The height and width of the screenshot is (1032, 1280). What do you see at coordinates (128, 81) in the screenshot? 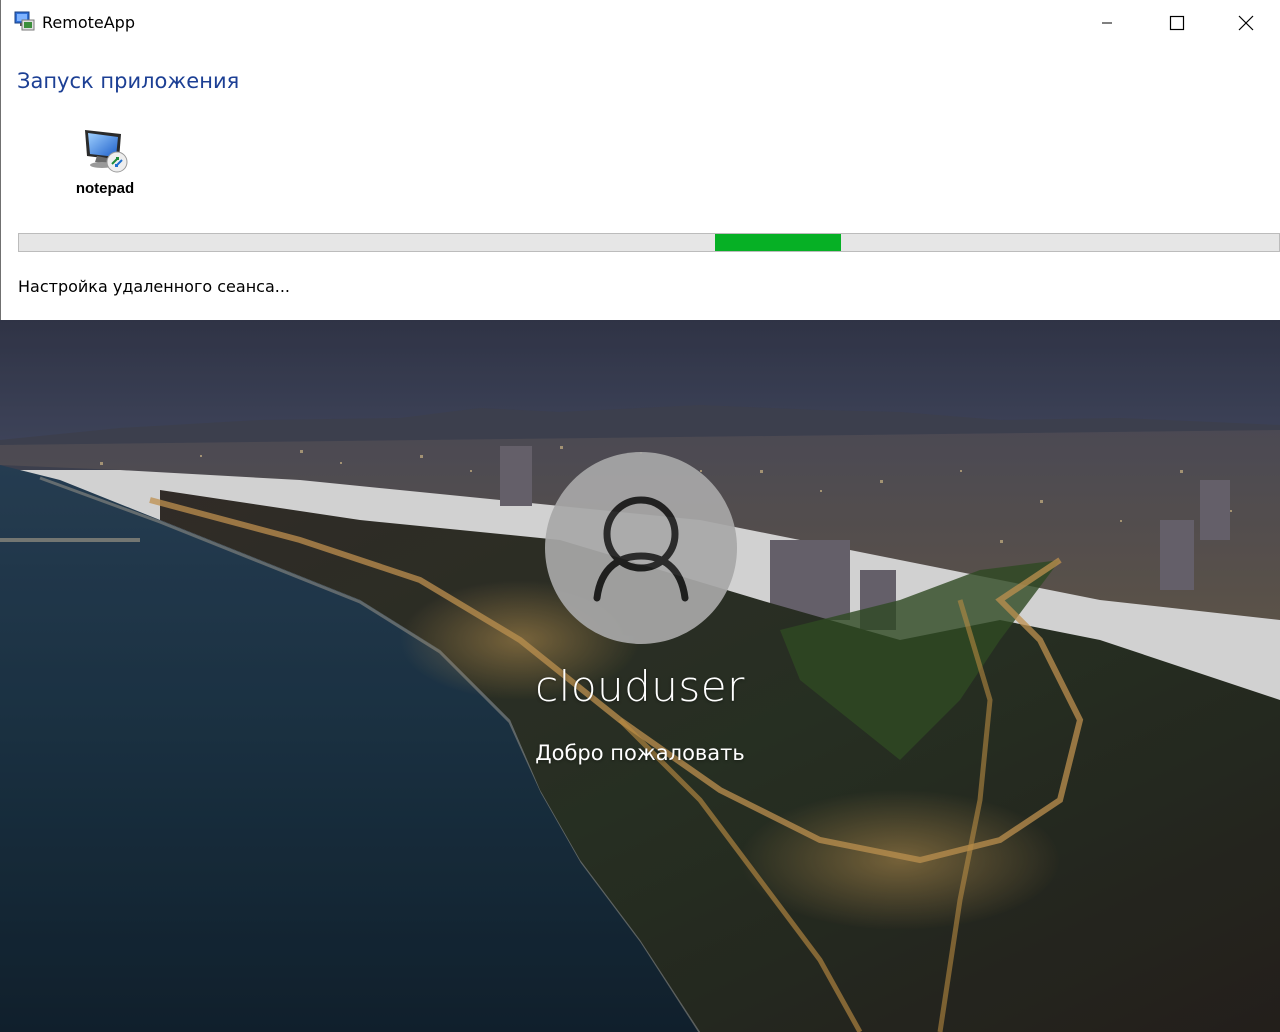
I see `launch-heading: Запуск приложения` at bounding box center [128, 81].